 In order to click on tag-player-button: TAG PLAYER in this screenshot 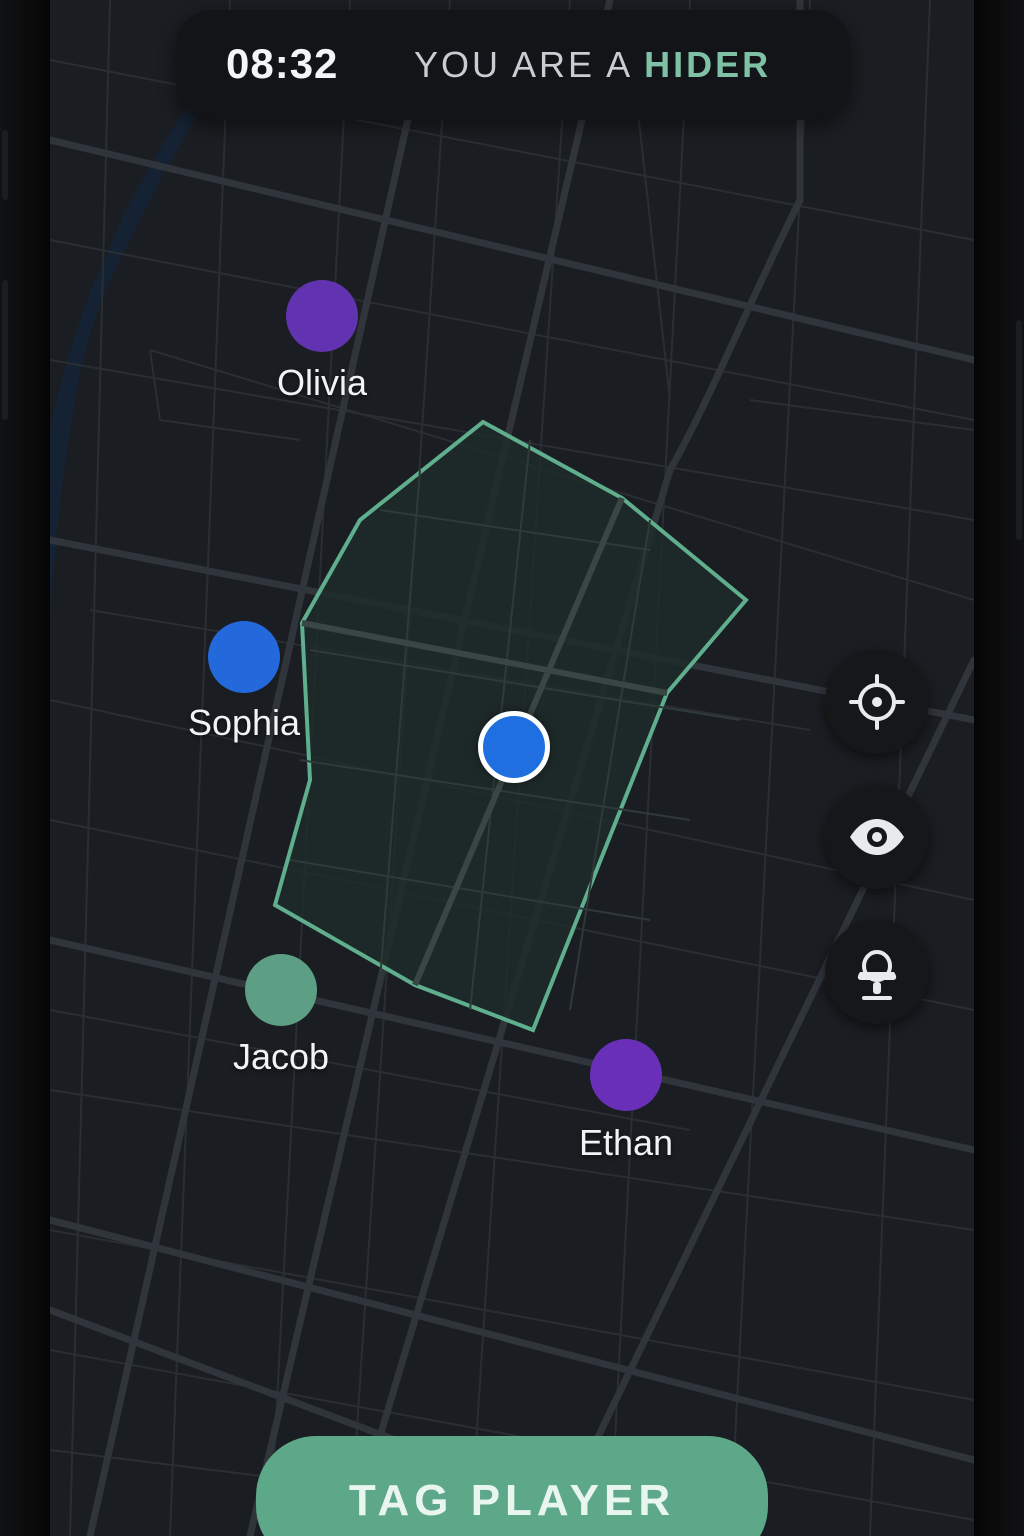, I will do `click(512, 1486)`.